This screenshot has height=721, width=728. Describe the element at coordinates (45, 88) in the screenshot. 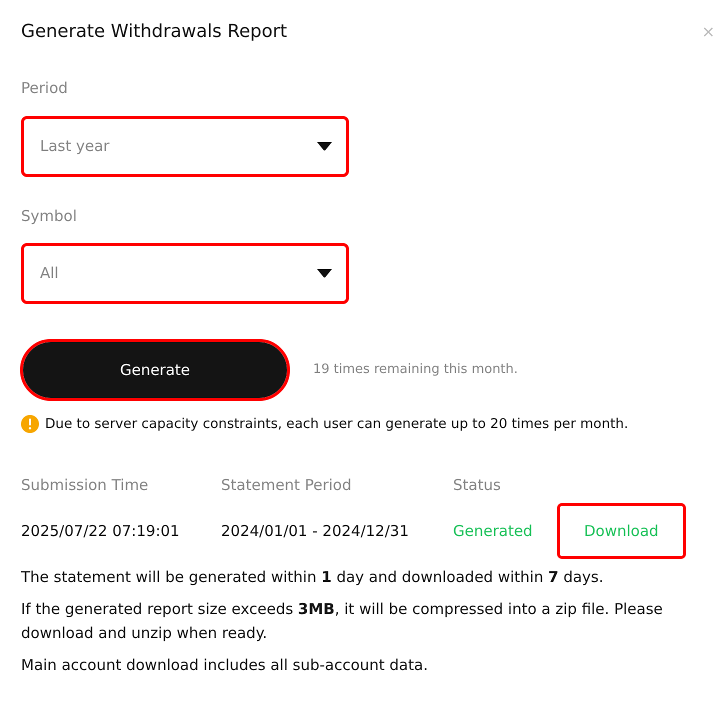

I see `field-label: Period` at that location.